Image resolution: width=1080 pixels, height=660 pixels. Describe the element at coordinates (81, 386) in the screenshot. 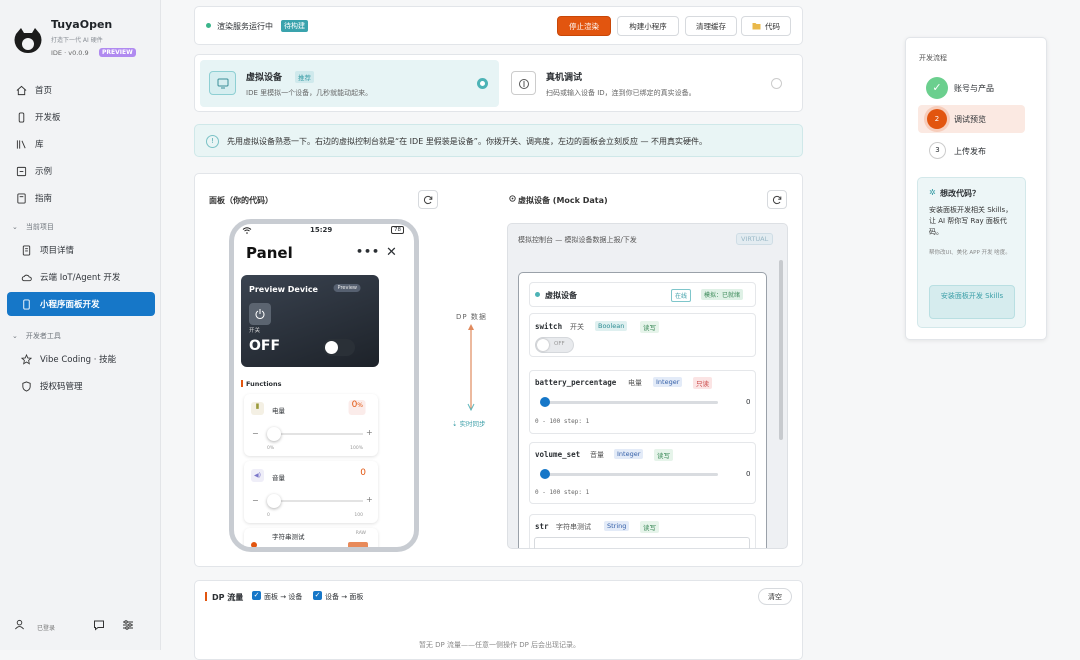

I see `nav-license-management: 授权码管理` at that location.